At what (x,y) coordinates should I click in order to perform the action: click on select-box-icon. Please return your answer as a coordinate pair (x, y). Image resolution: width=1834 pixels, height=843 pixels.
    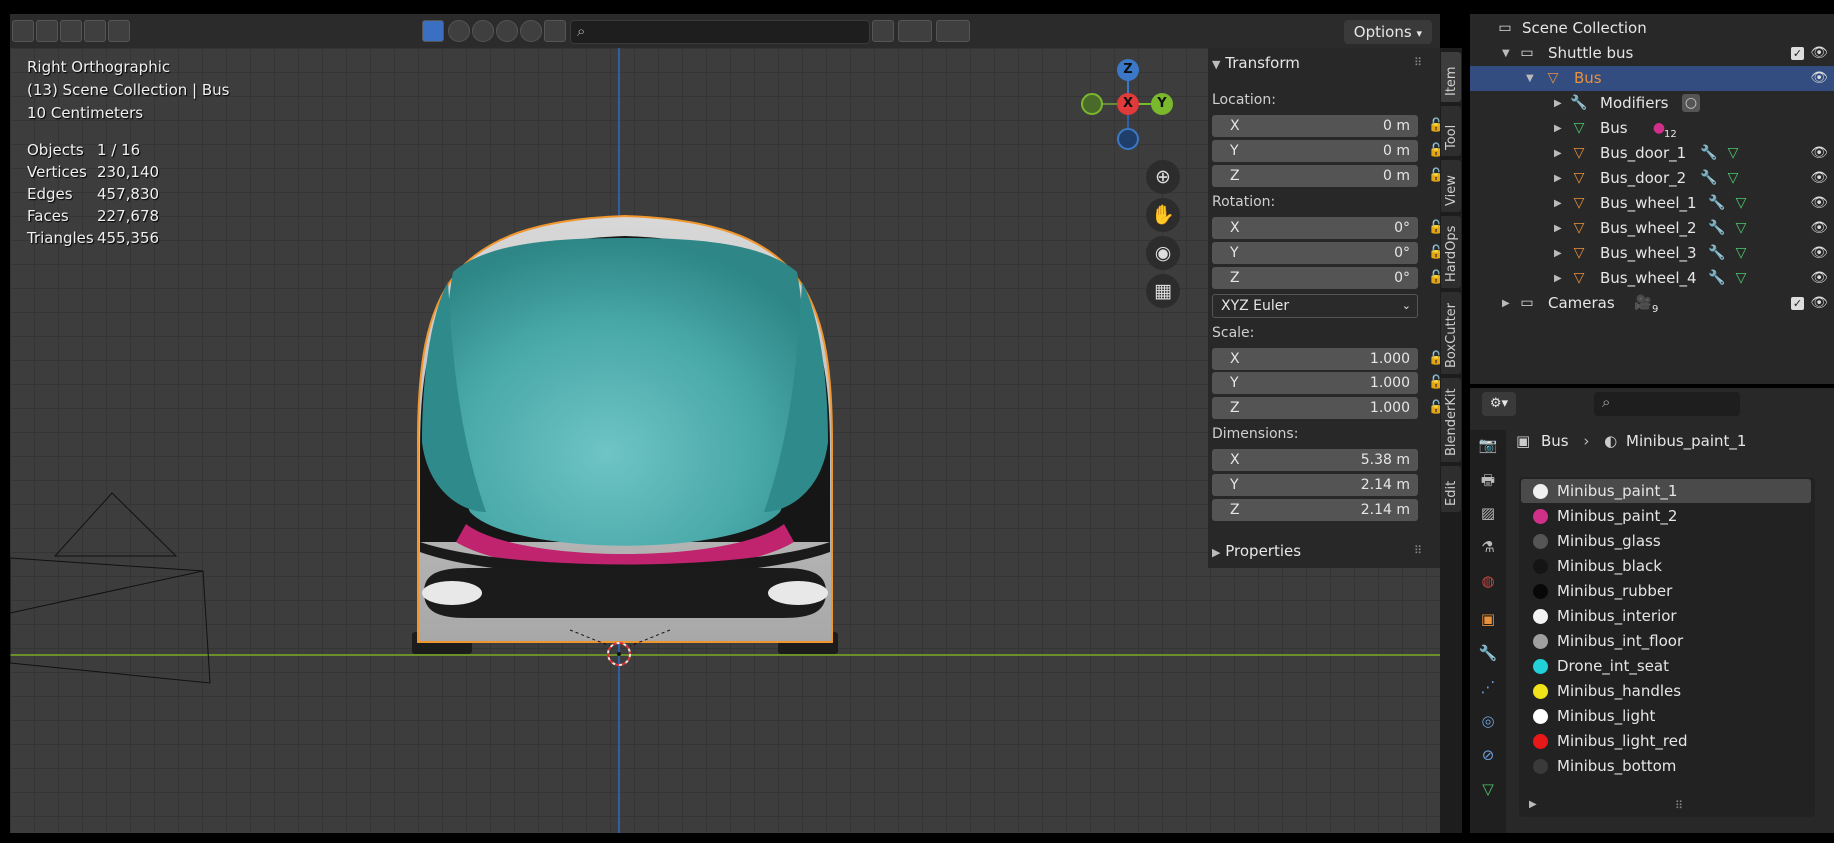
    Looking at the image, I should click on (23, 31).